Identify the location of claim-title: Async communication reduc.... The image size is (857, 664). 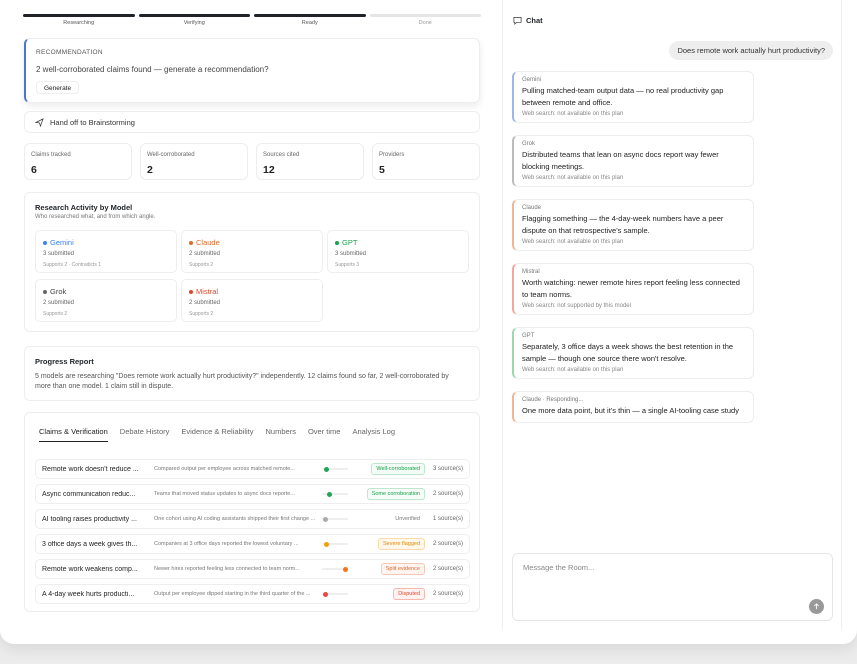
(89, 494).